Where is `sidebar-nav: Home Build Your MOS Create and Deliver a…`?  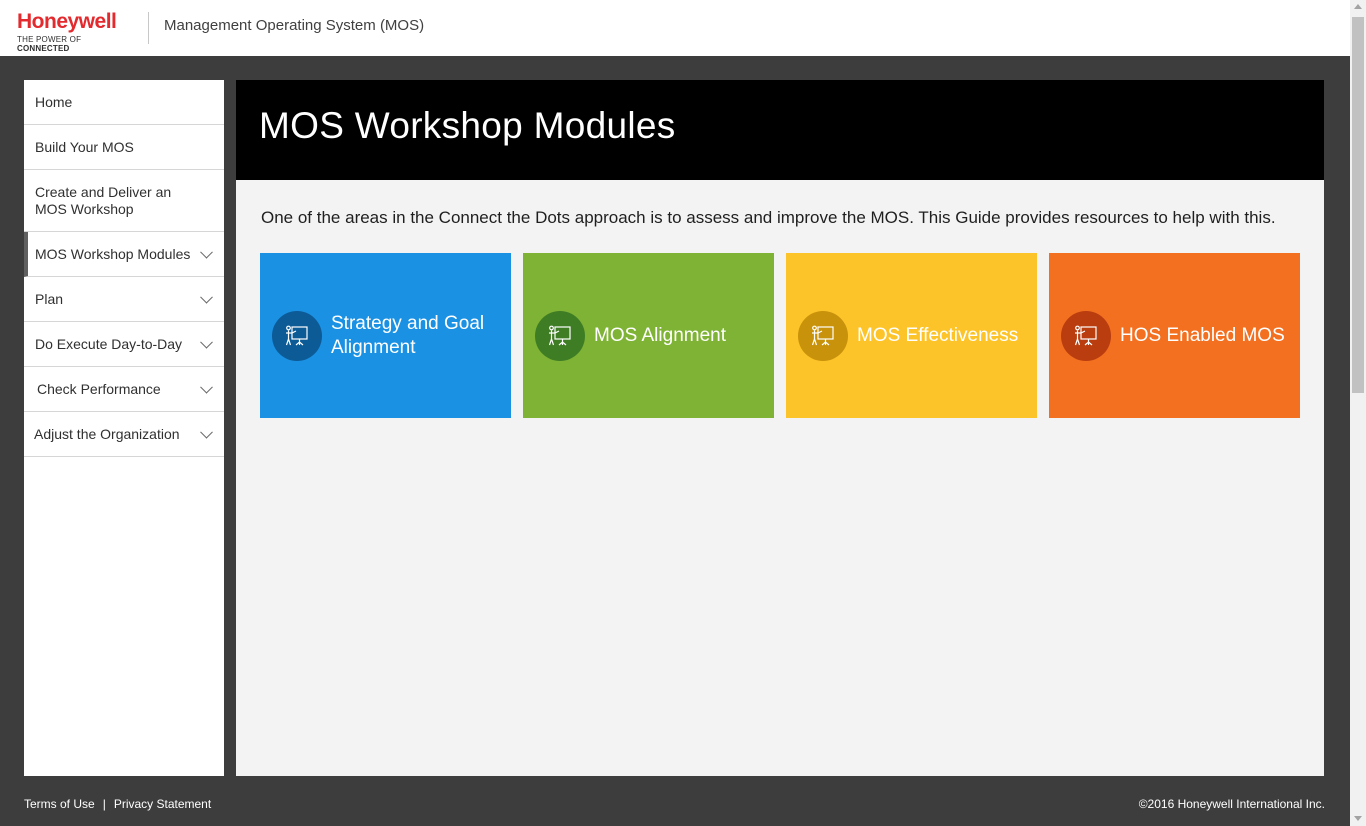 sidebar-nav: Home Build Your MOS Create and Deliver a… is located at coordinates (124, 428).